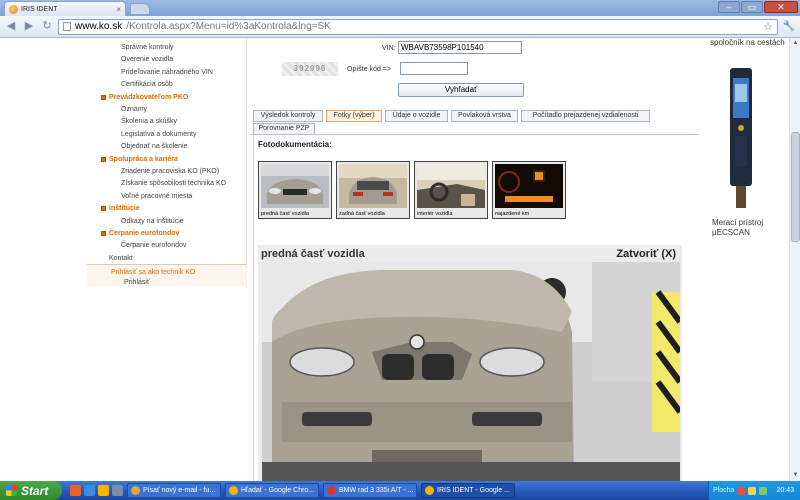  I want to click on photo-viewer-header: predná časť vozidla Zatvoriť (X), so click(470, 253).